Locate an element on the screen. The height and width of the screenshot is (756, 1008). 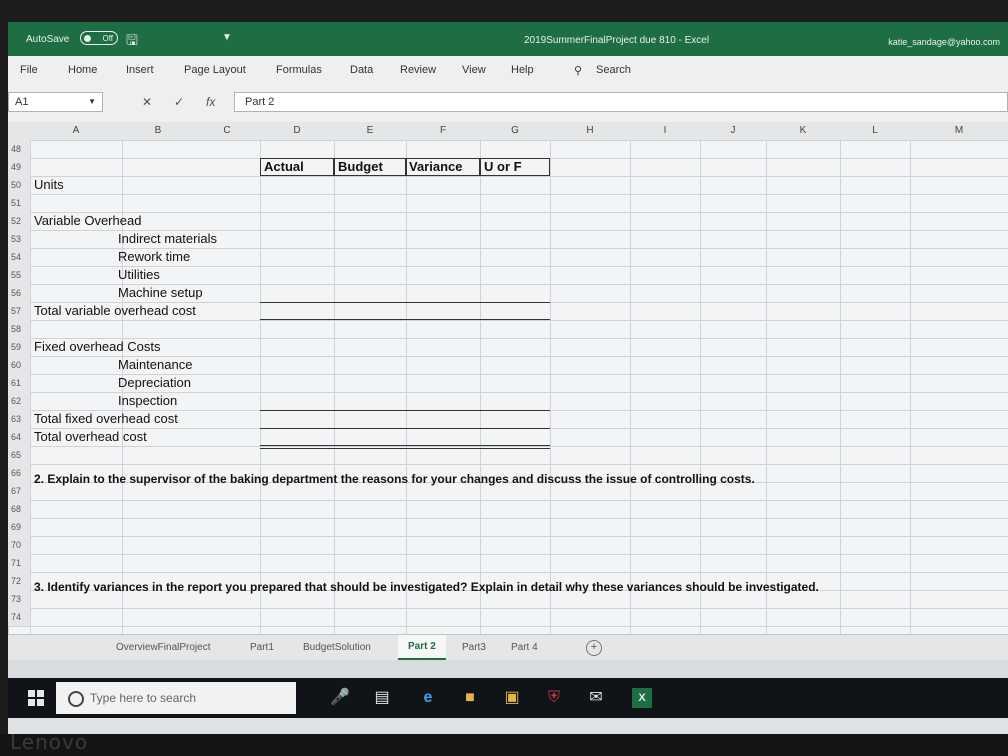
row-header: 61 is located at coordinates (19, 383).